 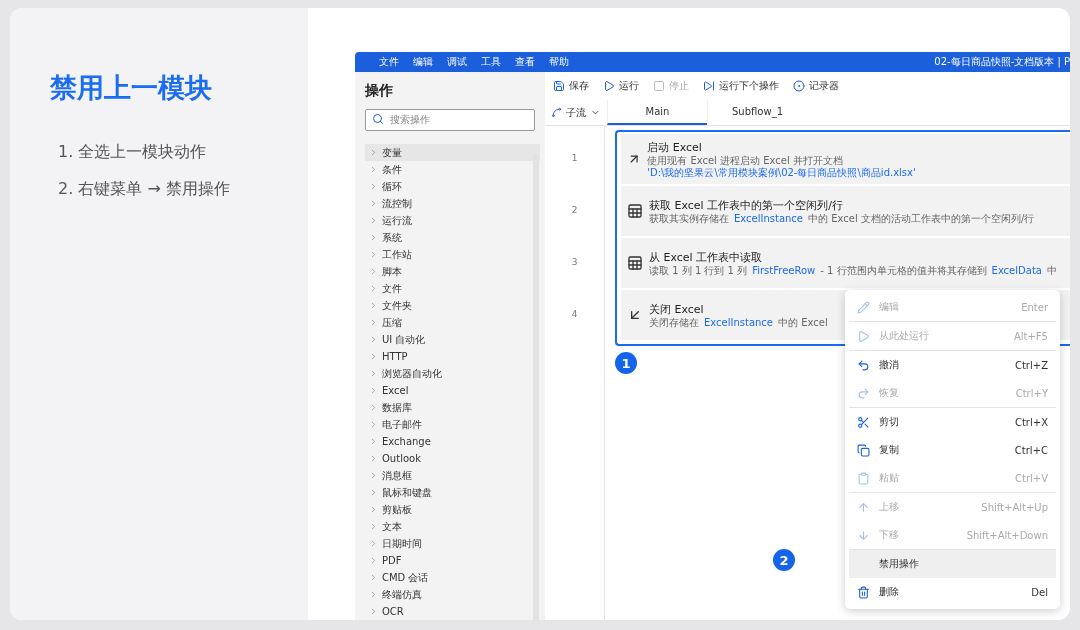 I want to click on category-label: 消息框, so click(x=397, y=475).